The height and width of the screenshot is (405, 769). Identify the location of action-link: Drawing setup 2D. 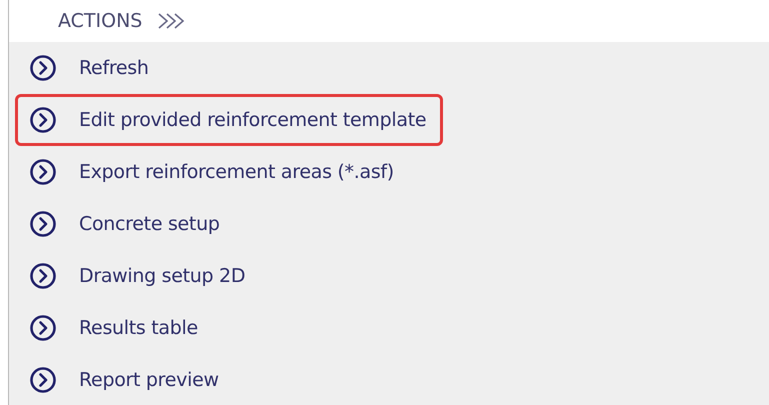
(162, 276).